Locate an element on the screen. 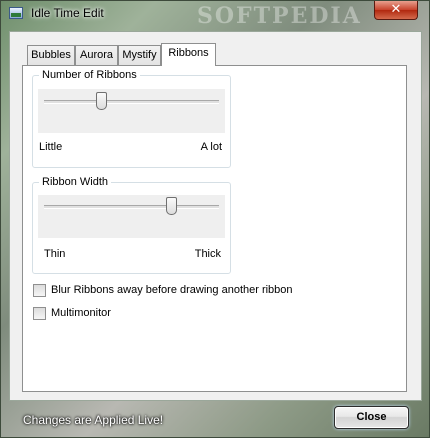  close-icon: ✕ is located at coordinates (396, 9).